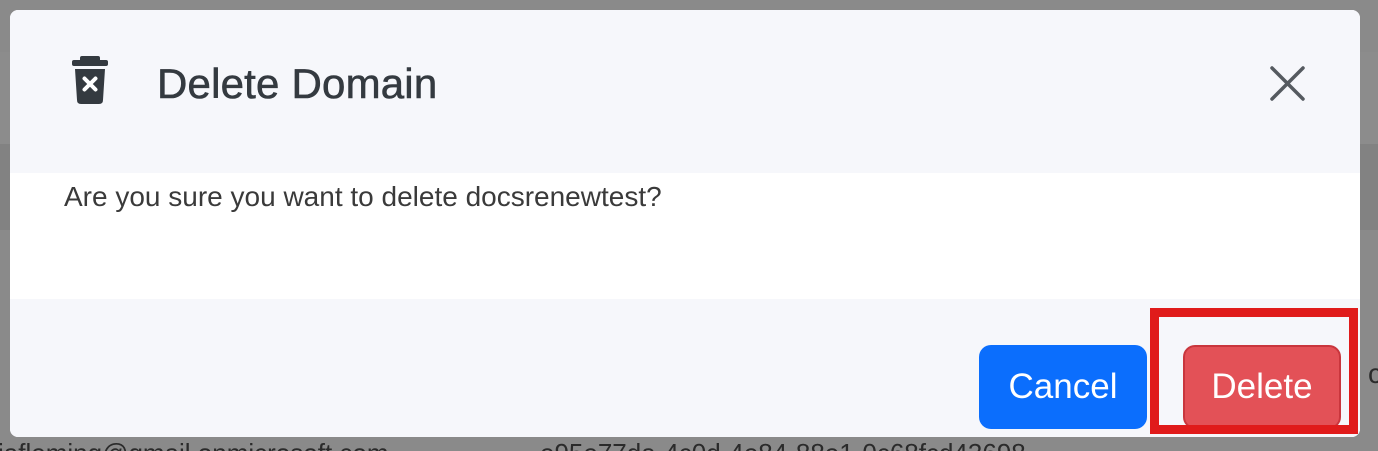 The image size is (1378, 451). Describe the element at coordinates (90, 80) in the screenshot. I see `trash-x-icon` at that location.